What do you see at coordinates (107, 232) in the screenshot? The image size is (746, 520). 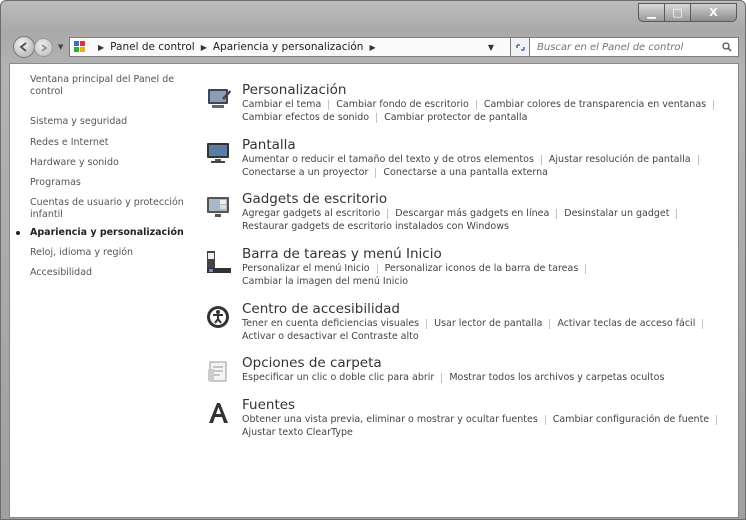 I see `sidebar-item-label: Apariencia y personalización` at bounding box center [107, 232].